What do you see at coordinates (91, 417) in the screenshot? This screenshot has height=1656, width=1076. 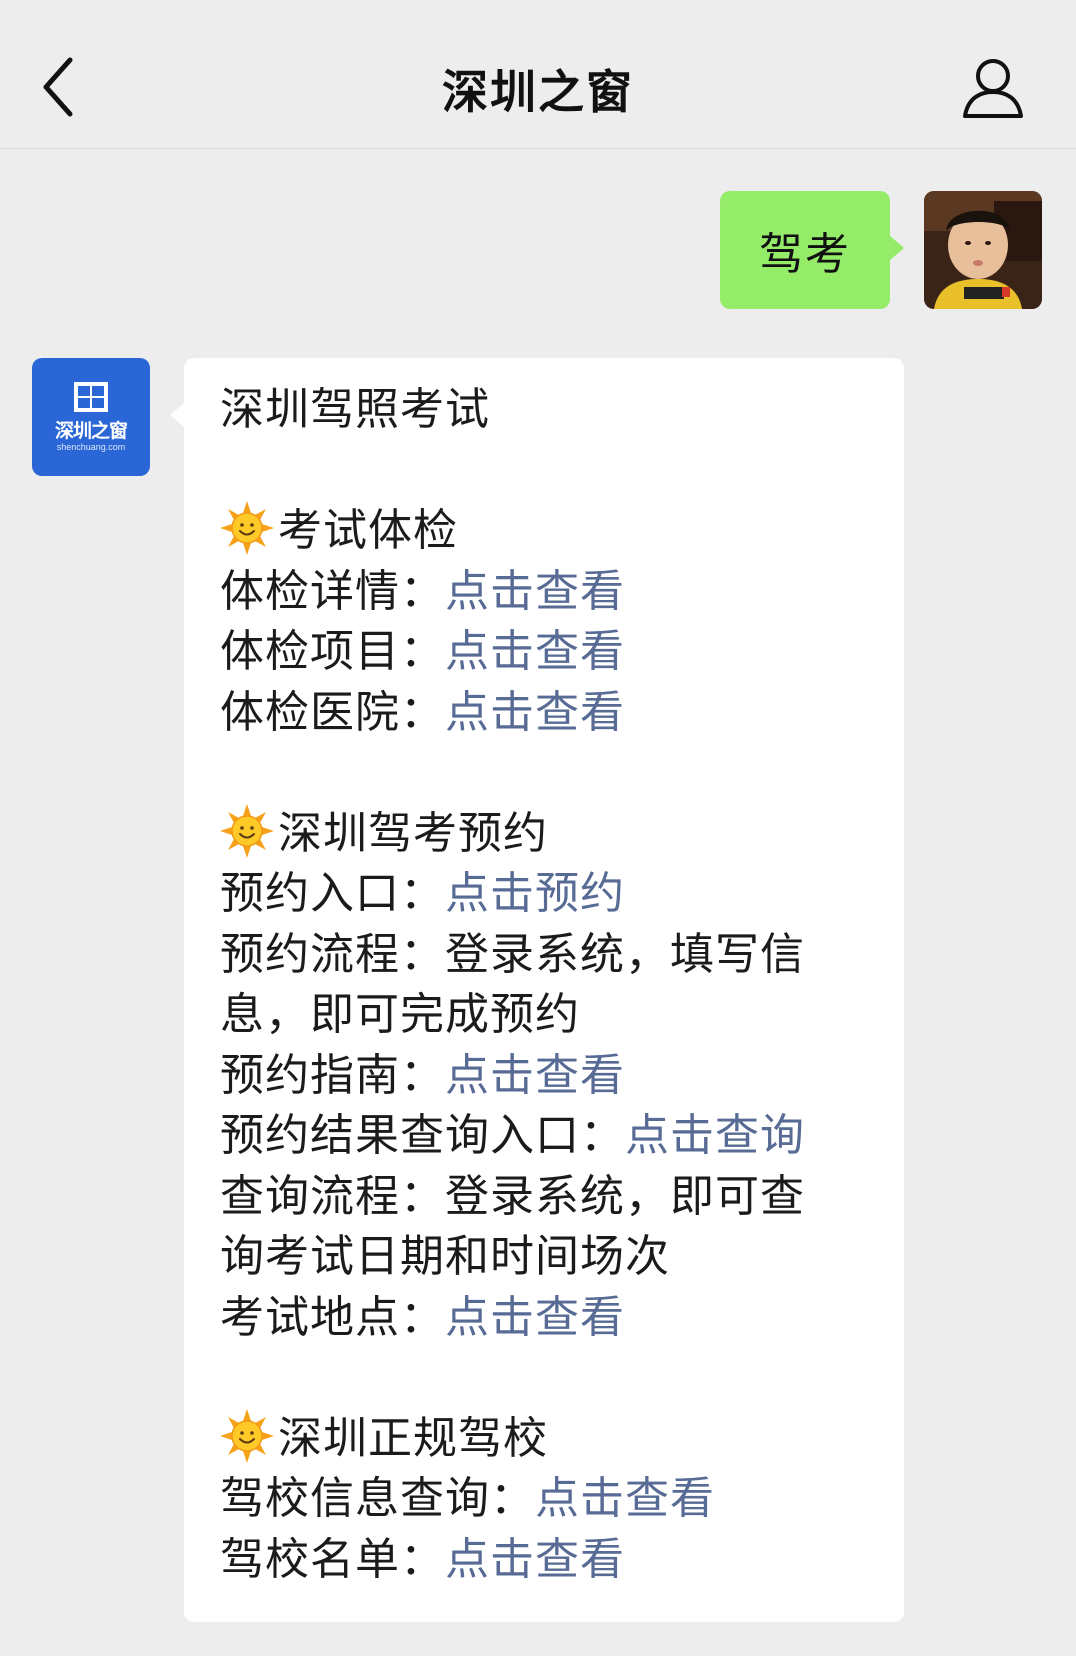 I see `bot-avatar: 深圳之窗 shenchuang.com` at bounding box center [91, 417].